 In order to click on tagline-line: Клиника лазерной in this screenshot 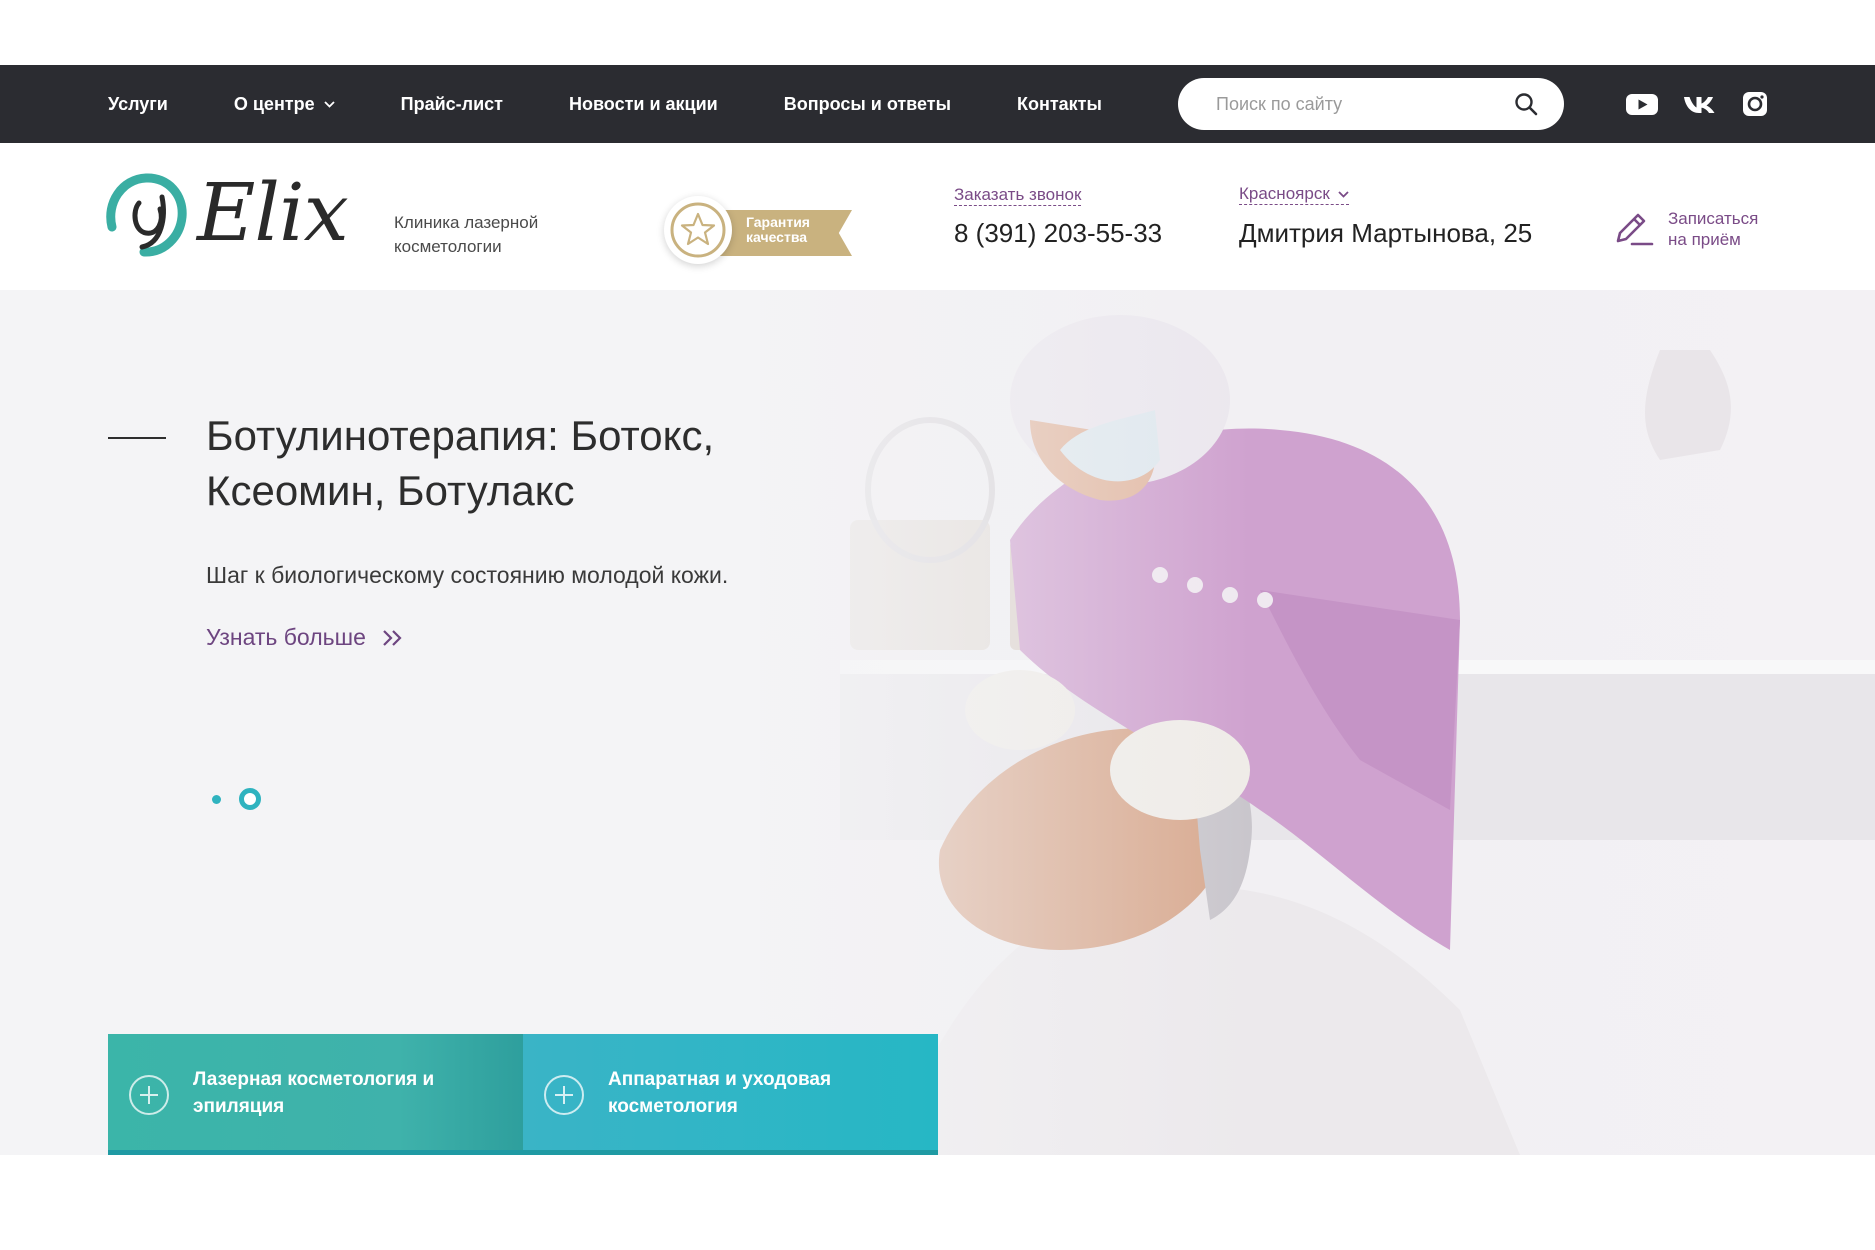, I will do `click(466, 222)`.